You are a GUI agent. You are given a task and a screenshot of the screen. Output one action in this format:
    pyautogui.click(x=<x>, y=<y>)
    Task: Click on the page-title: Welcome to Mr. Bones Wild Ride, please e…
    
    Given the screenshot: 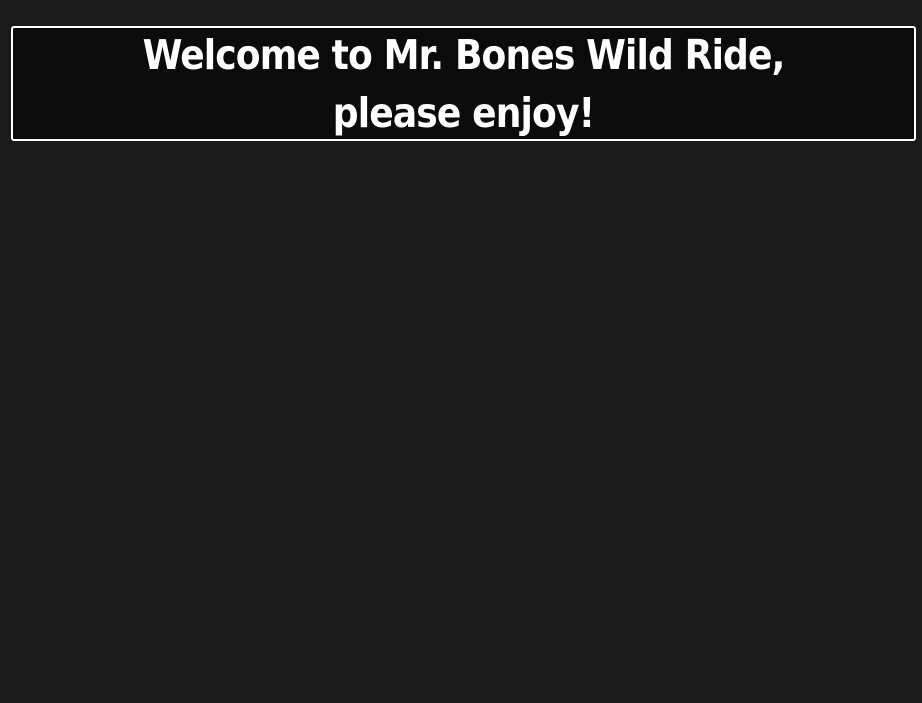 What is the action you would take?
    pyautogui.click(x=464, y=83)
    